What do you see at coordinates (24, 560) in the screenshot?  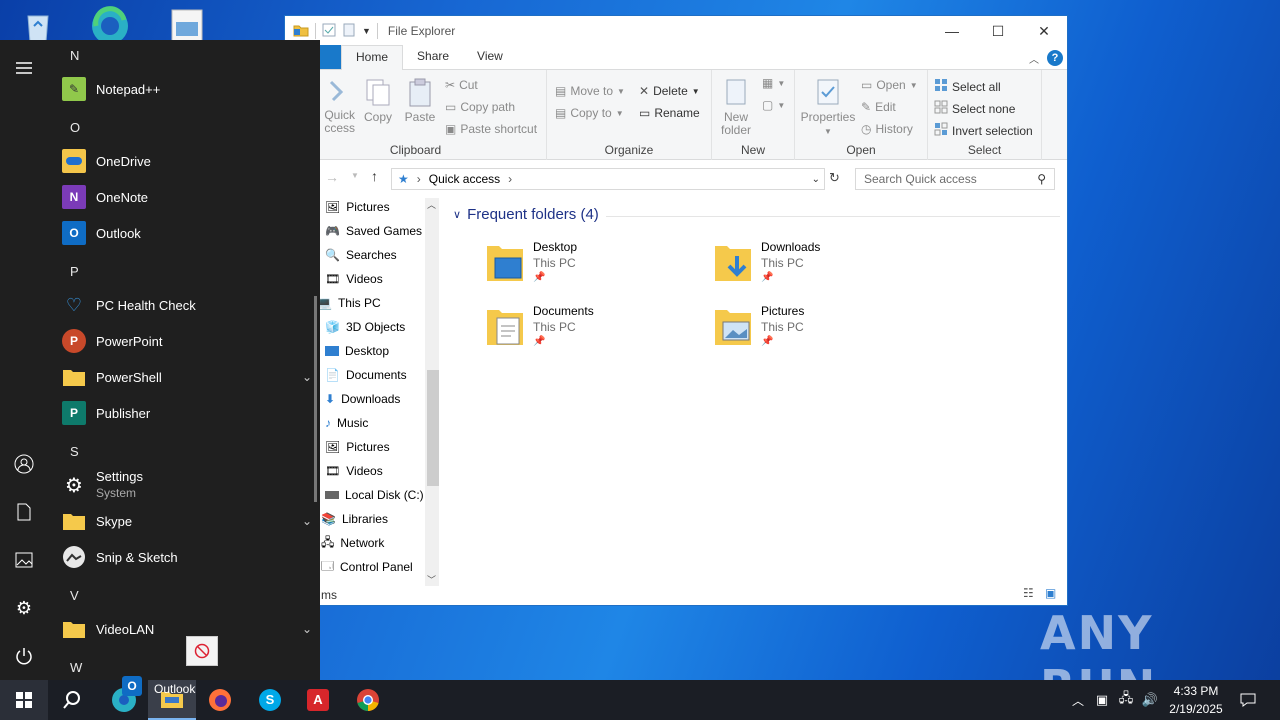 I see `pictures-icon` at bounding box center [24, 560].